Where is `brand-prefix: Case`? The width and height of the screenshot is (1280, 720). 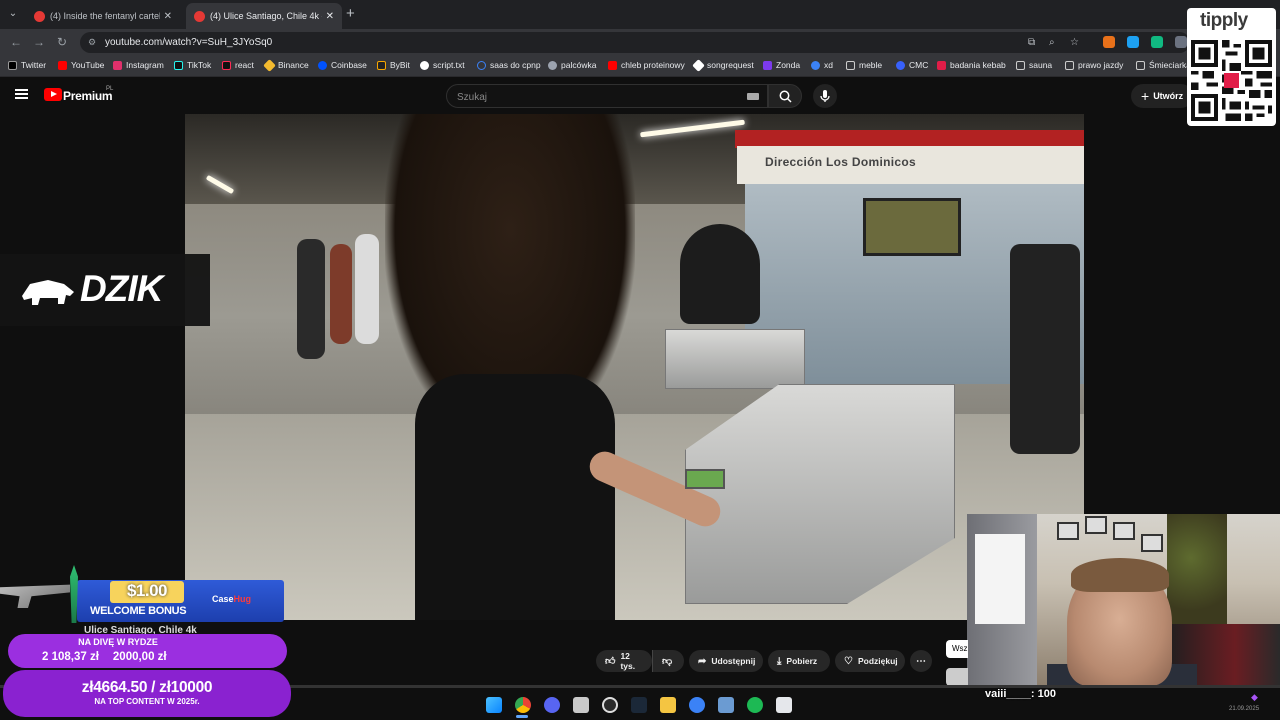
brand-prefix: Case is located at coordinates (223, 599).